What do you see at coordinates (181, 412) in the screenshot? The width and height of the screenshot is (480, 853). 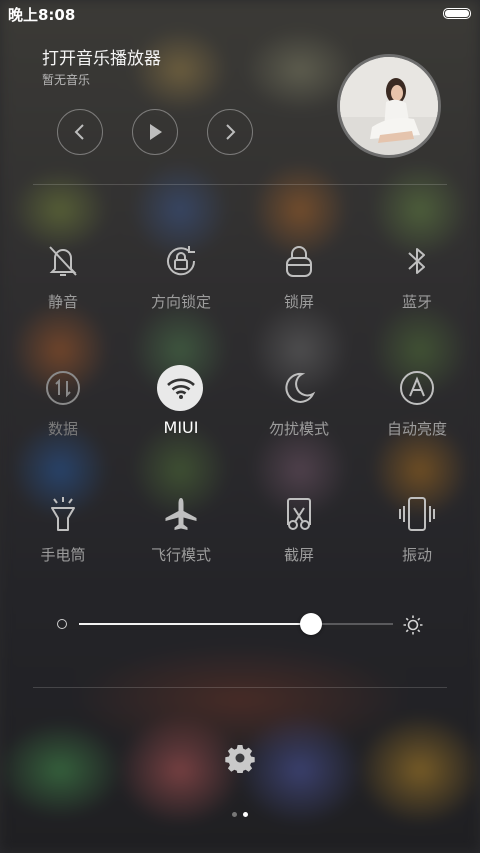 I see `toggle-wifi: MIUI` at bounding box center [181, 412].